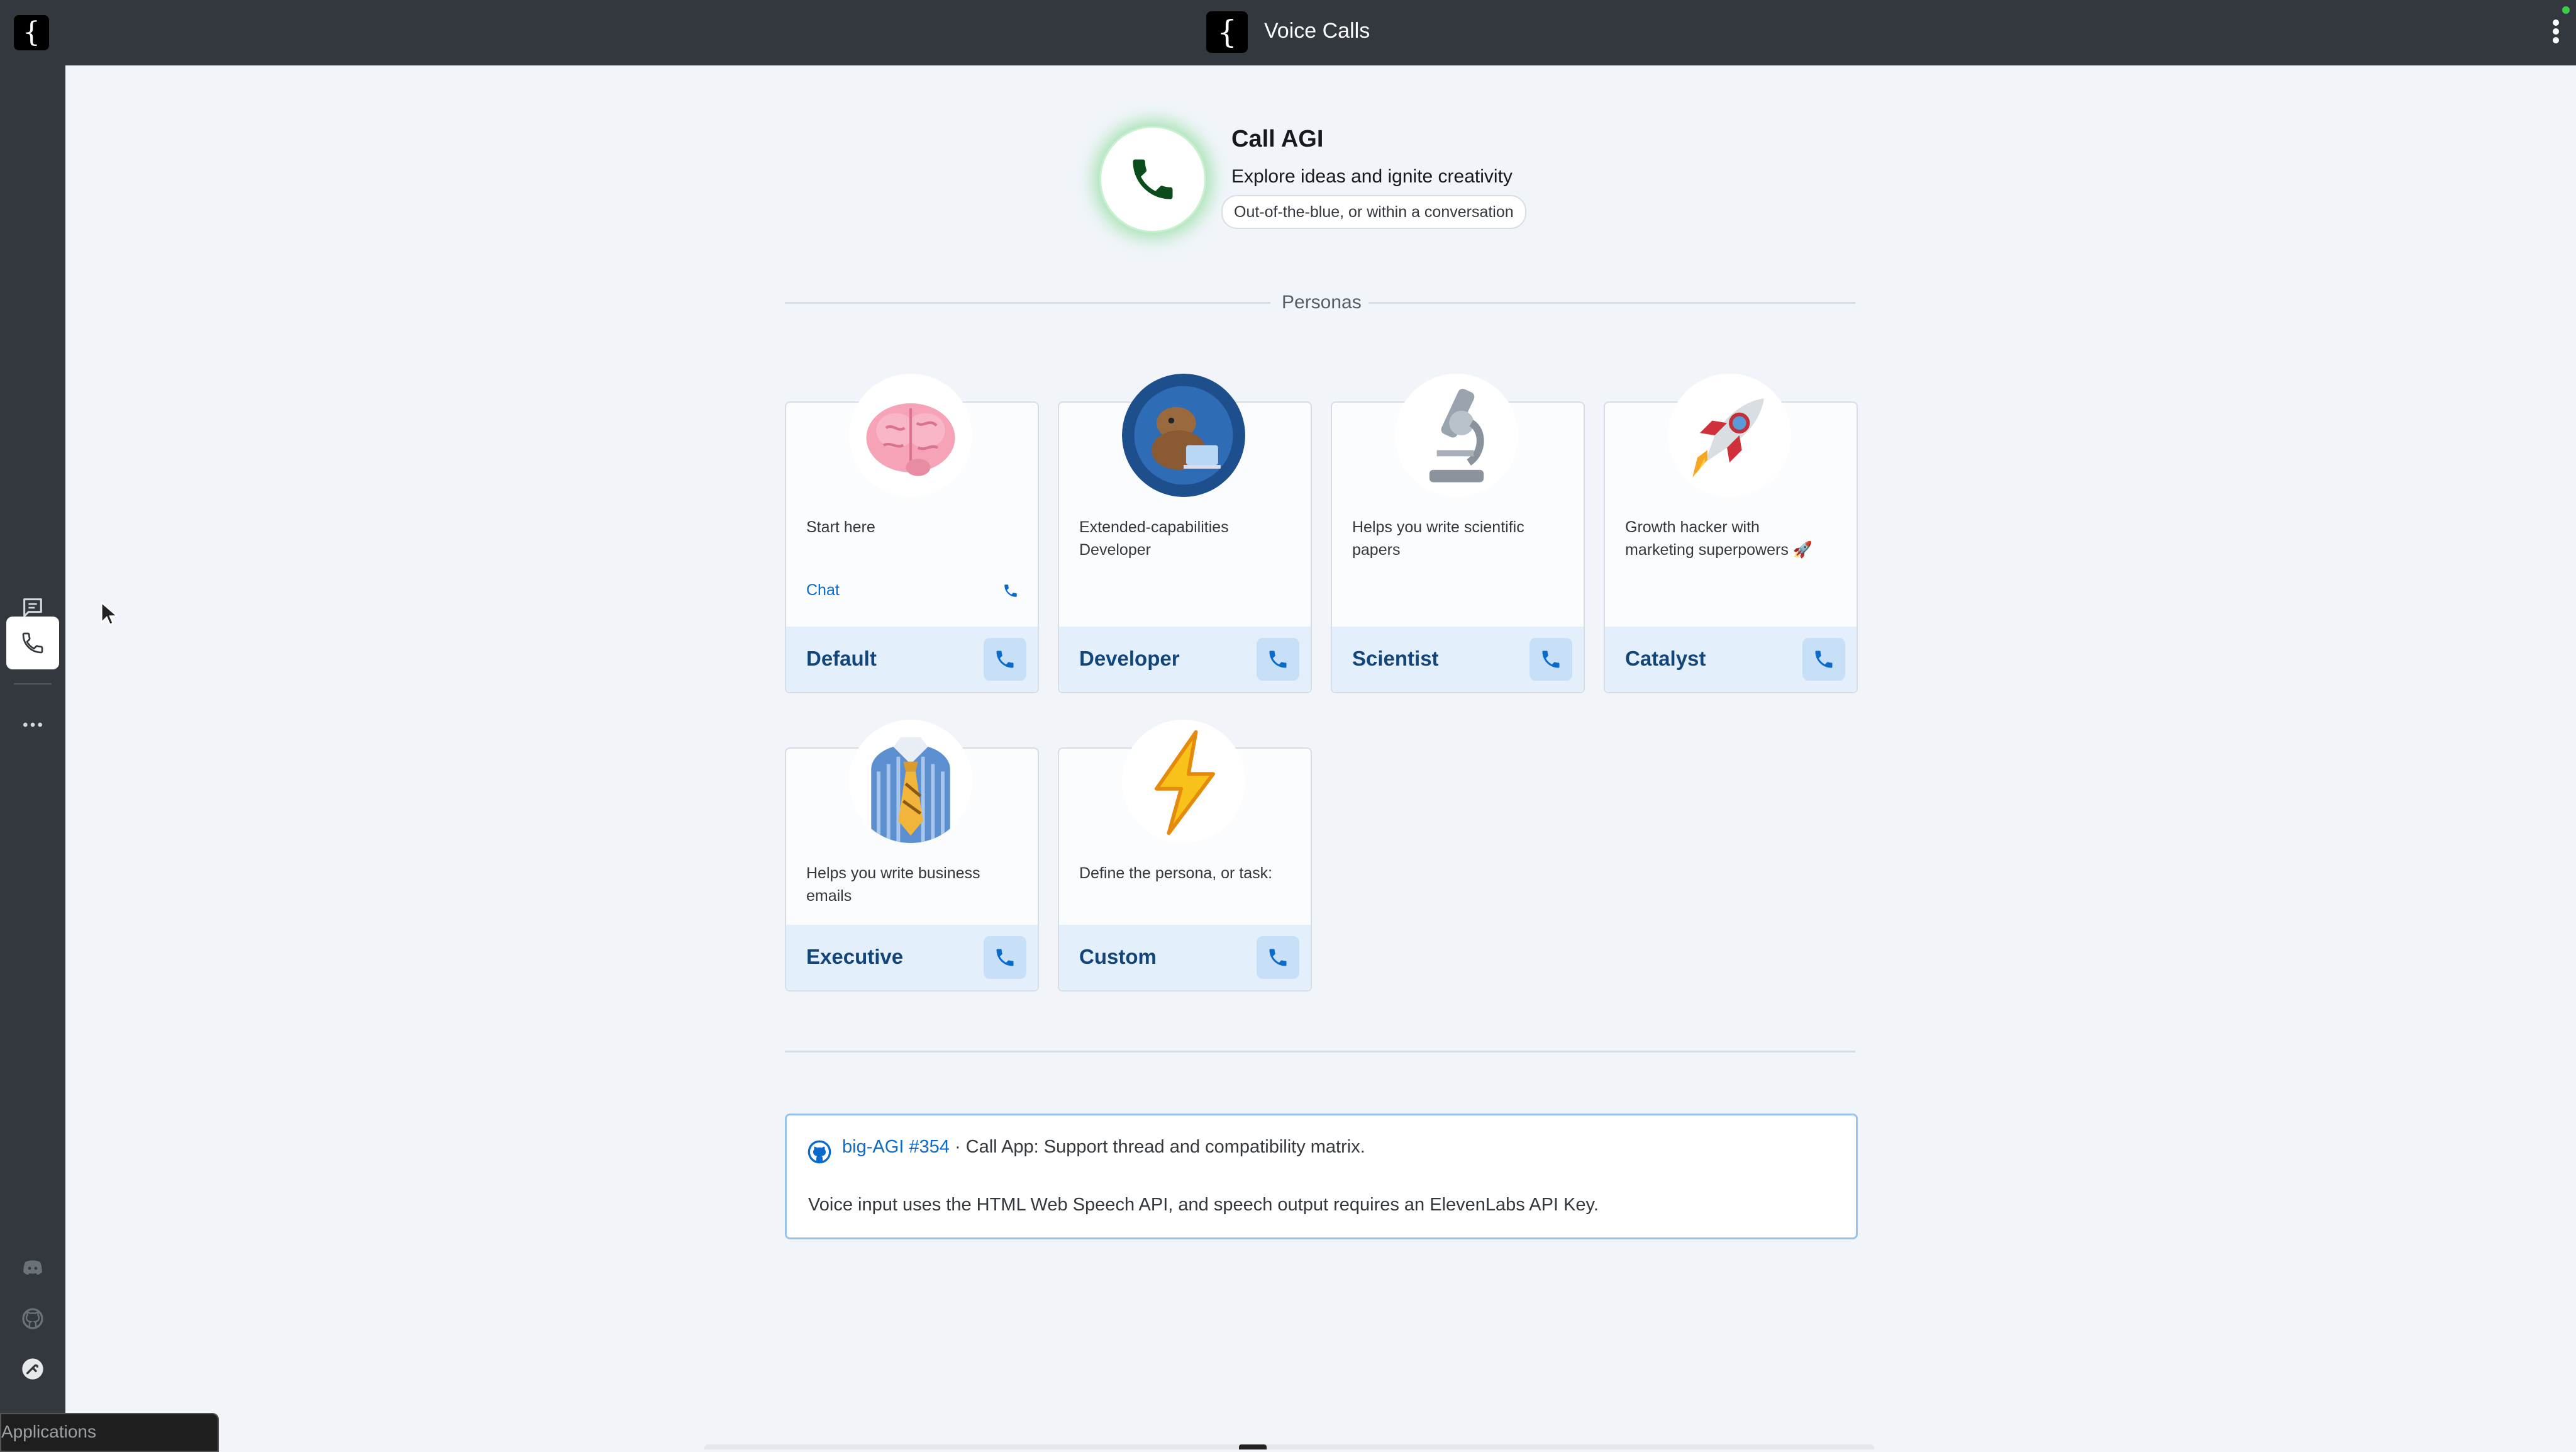  I want to click on persona-card-custom: Define the persona, or task: Custom, so click(1185, 856).